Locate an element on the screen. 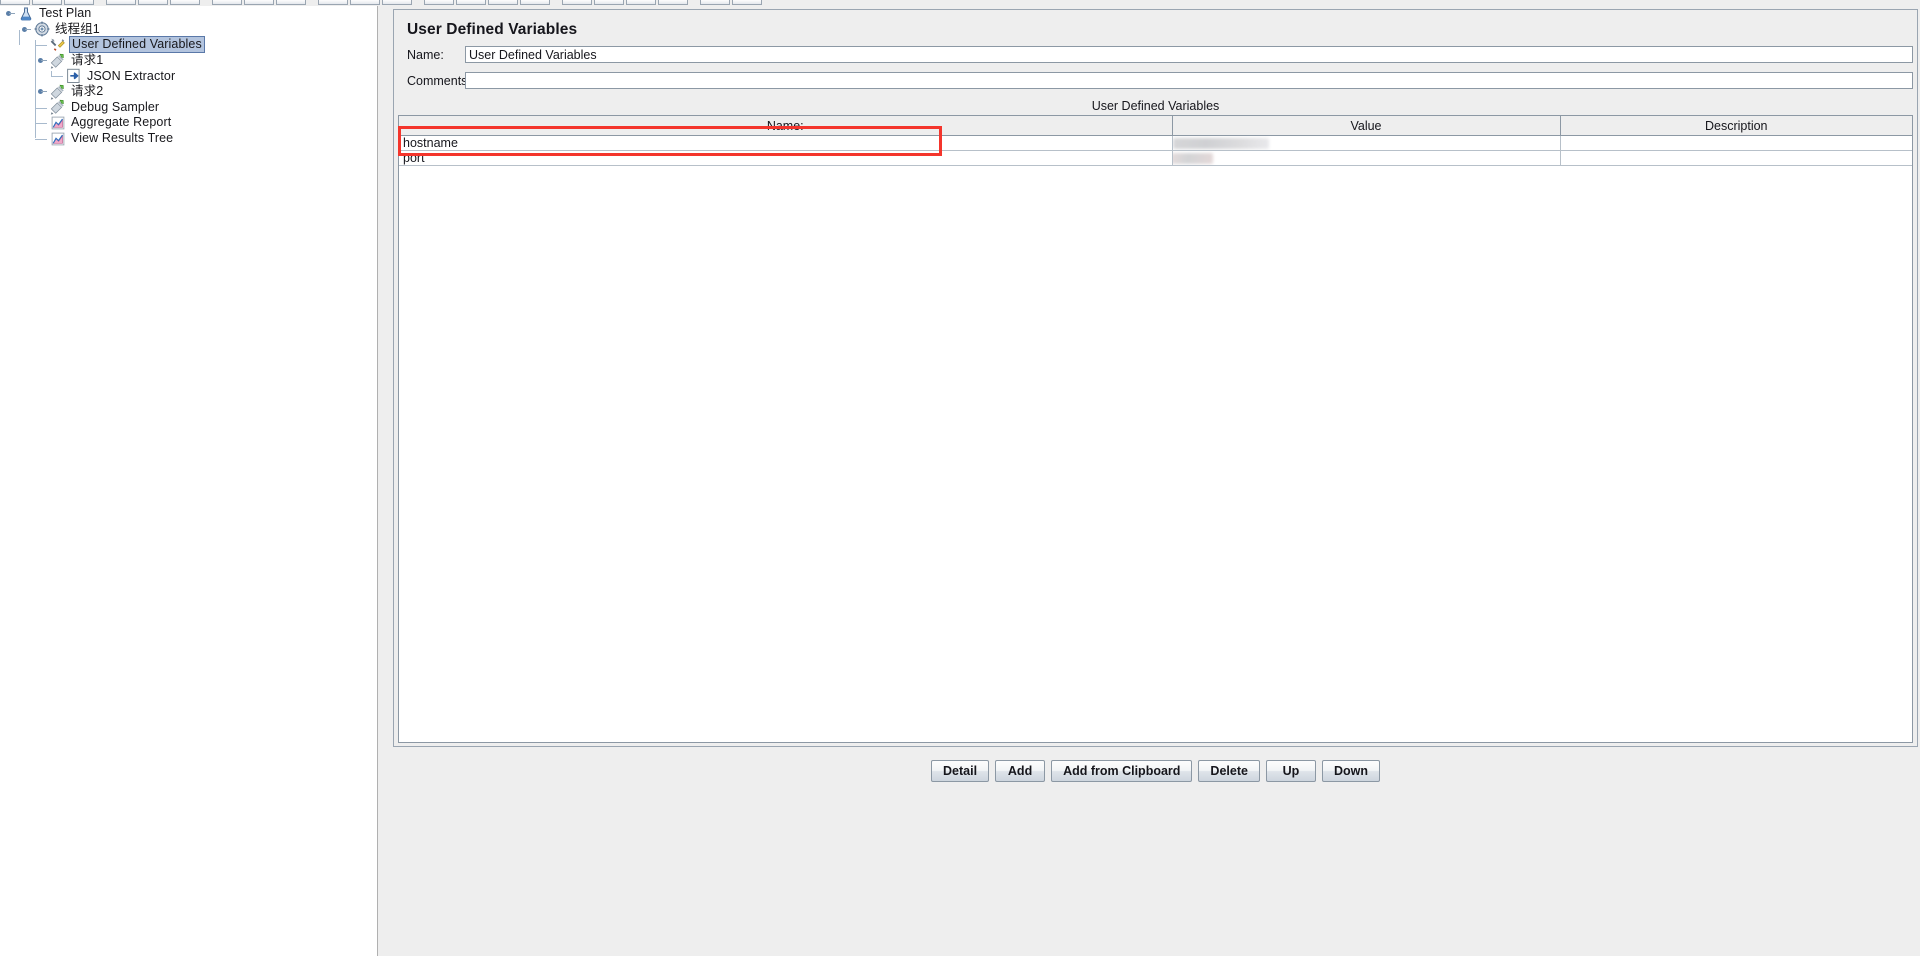 The width and height of the screenshot is (1920, 956). name-label: Name: is located at coordinates (425, 54).